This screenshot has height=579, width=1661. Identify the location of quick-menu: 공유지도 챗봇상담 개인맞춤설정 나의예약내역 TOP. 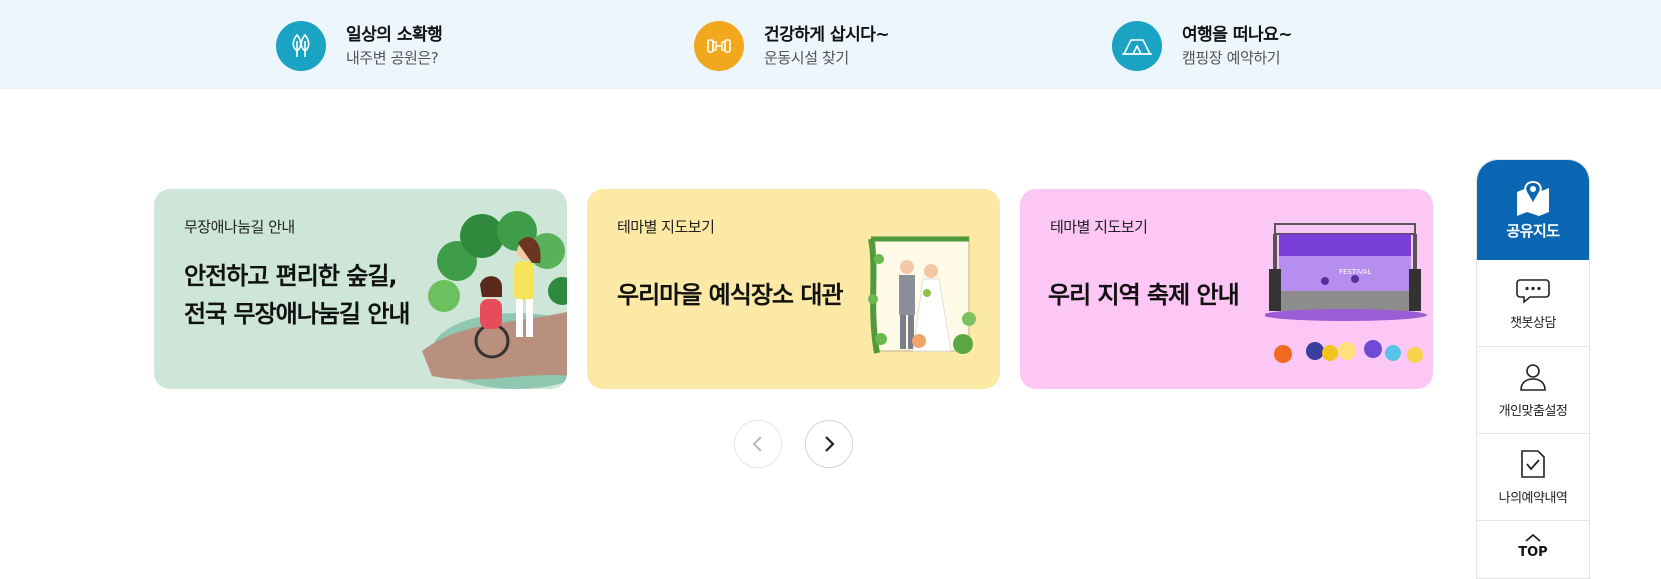
(1533, 369).